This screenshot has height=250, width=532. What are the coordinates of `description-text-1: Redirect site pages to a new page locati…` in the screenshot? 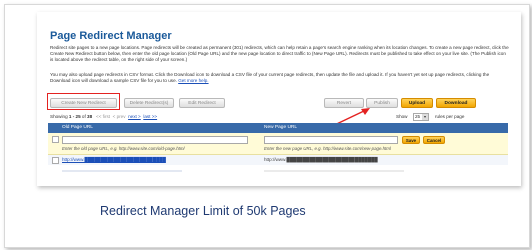 It's located at (279, 53).